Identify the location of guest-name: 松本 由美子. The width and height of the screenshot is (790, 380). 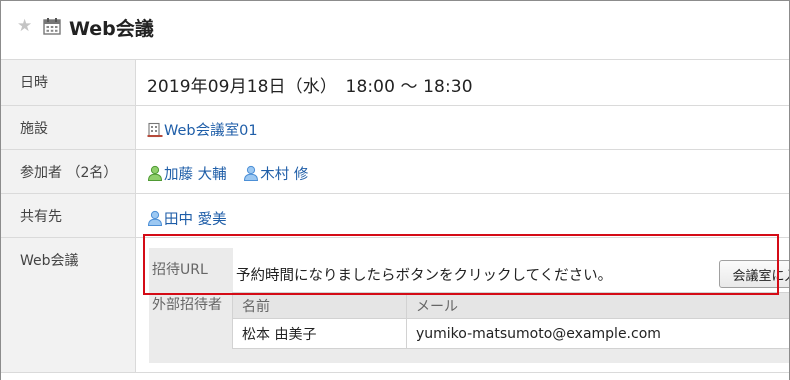
(319, 333).